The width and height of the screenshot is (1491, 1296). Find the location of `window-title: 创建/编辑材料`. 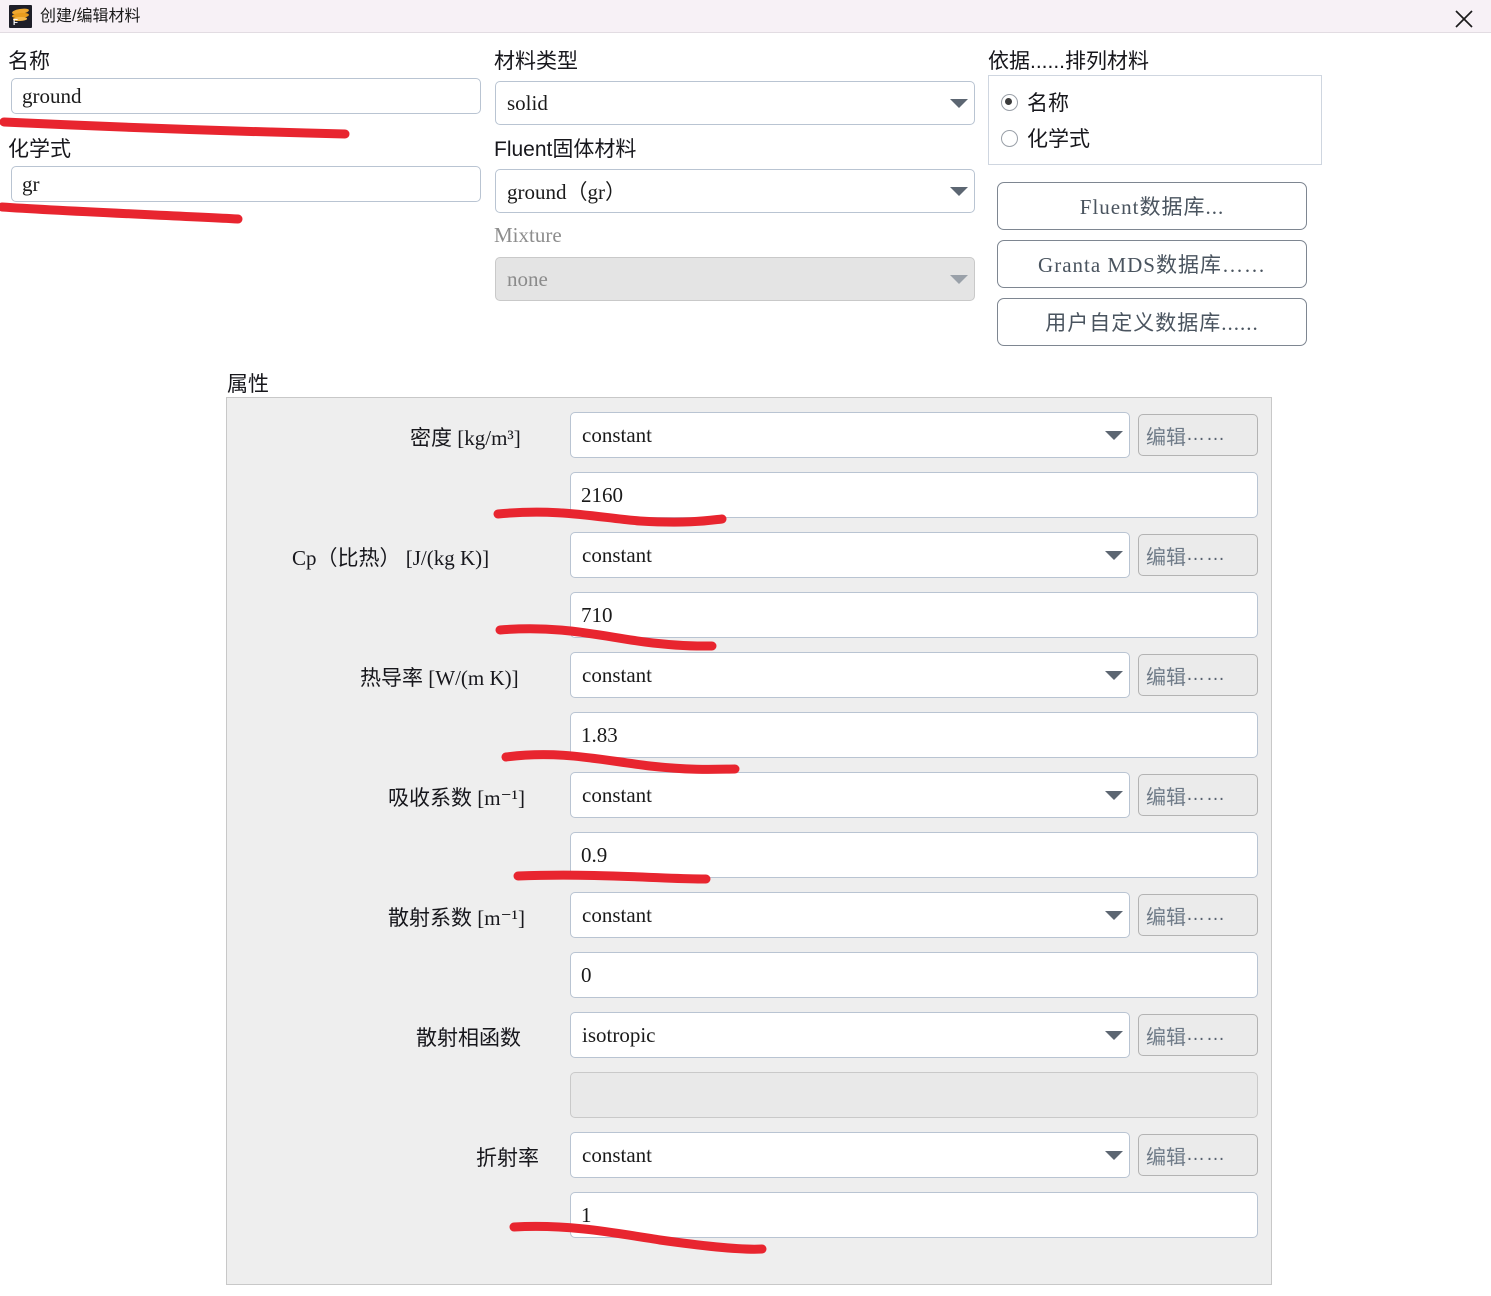

window-title: 创建/编辑材料 is located at coordinates (90, 16).